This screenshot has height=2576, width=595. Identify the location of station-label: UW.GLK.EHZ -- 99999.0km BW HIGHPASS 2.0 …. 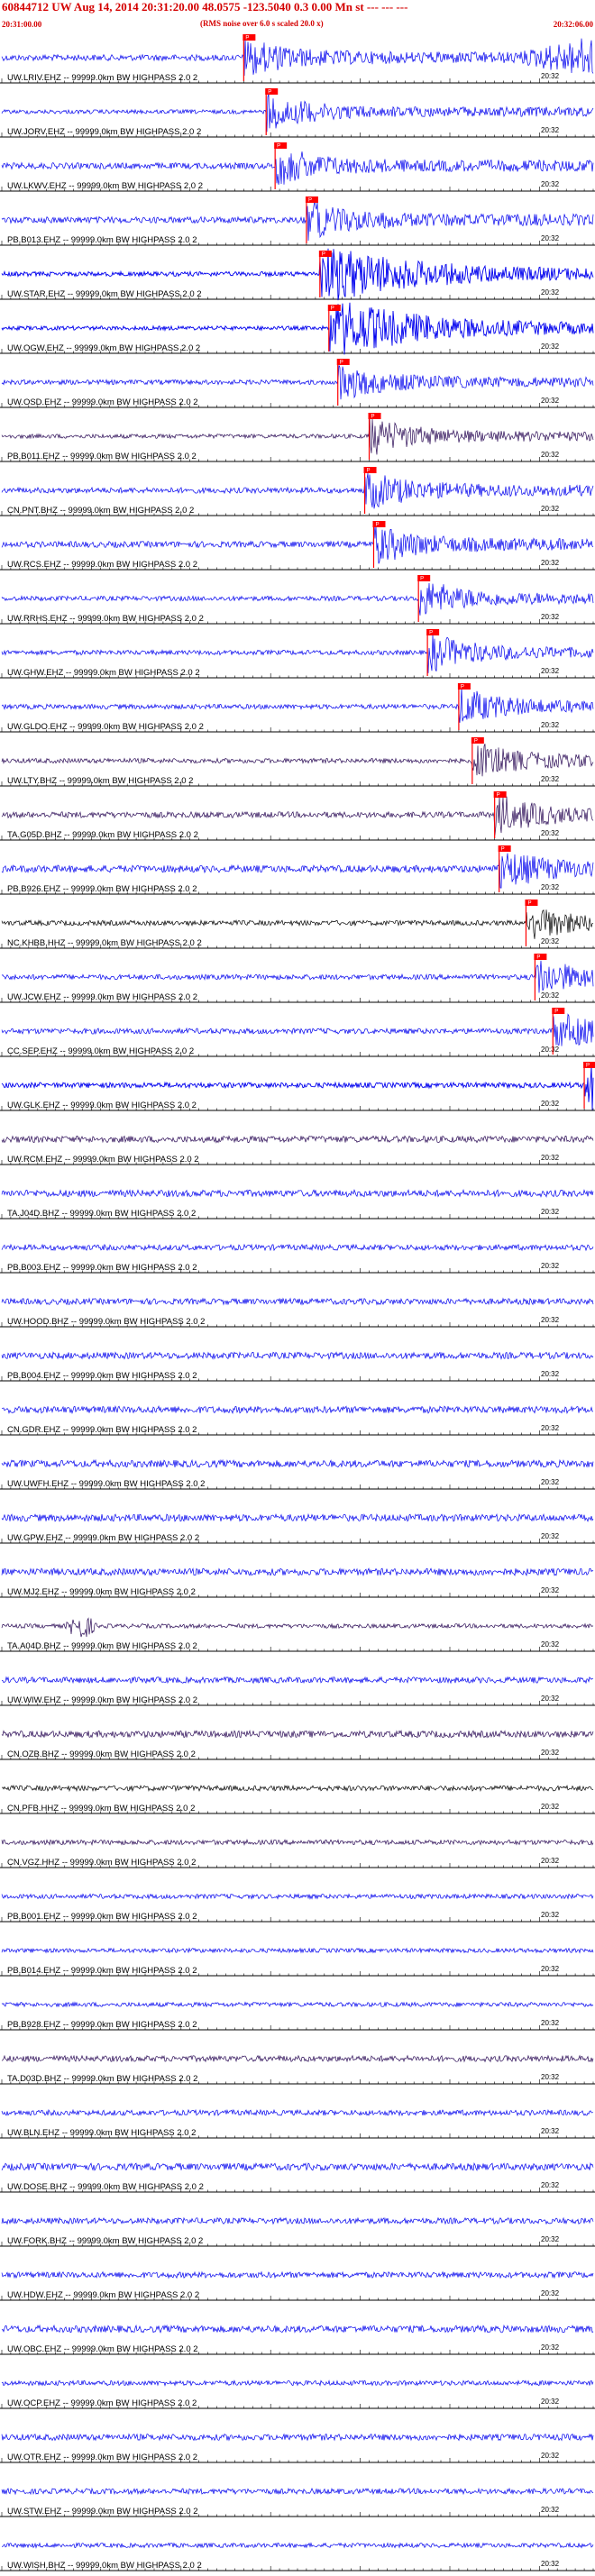
(102, 1105).